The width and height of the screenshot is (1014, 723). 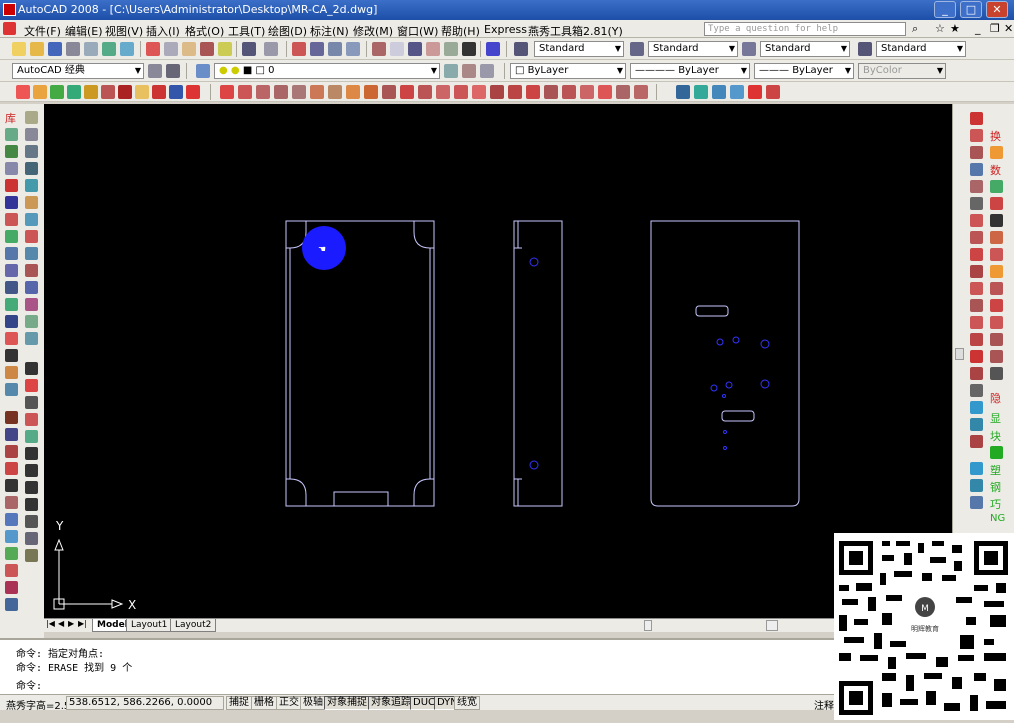 What do you see at coordinates (1008, 28) in the screenshot?
I see `doc-close-button: ✕` at bounding box center [1008, 28].